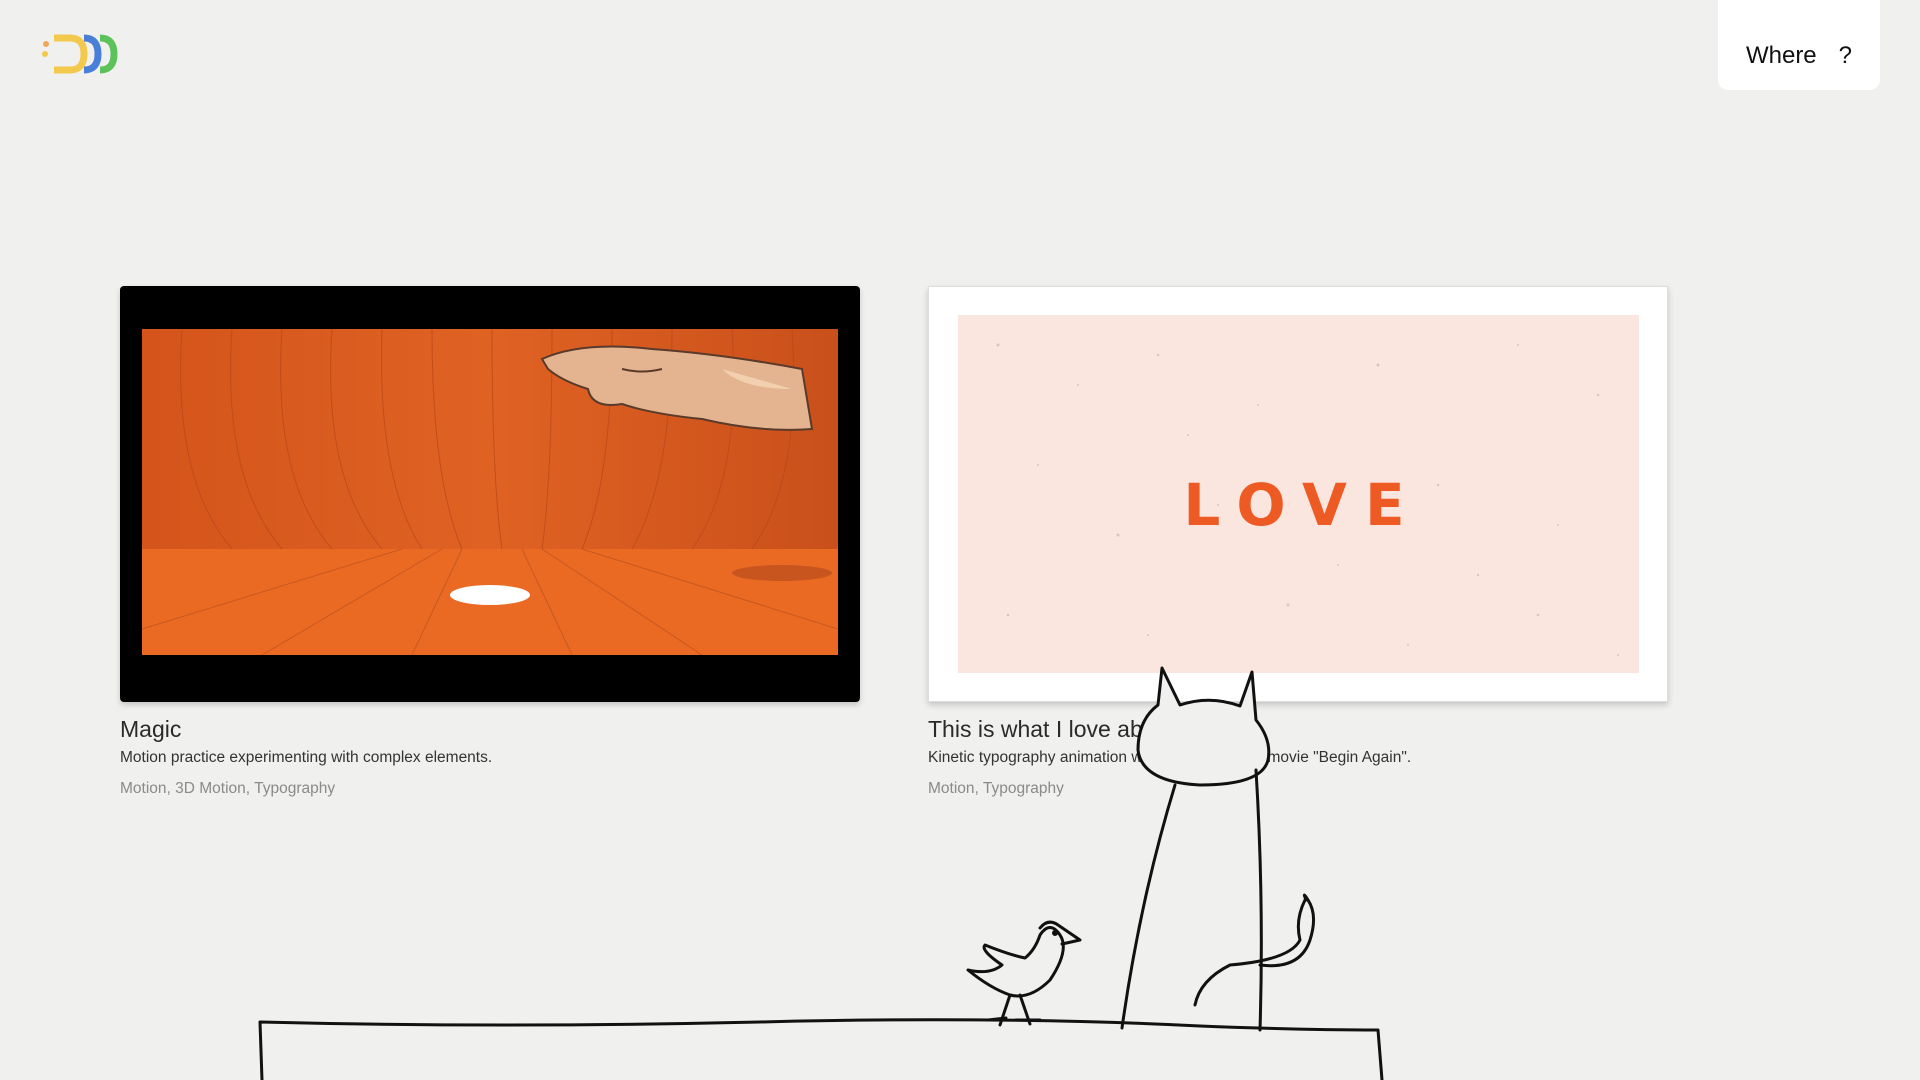 This screenshot has height=1080, width=1920. Describe the element at coordinates (1781, 56) in the screenshot. I see `where-link: Where` at that location.